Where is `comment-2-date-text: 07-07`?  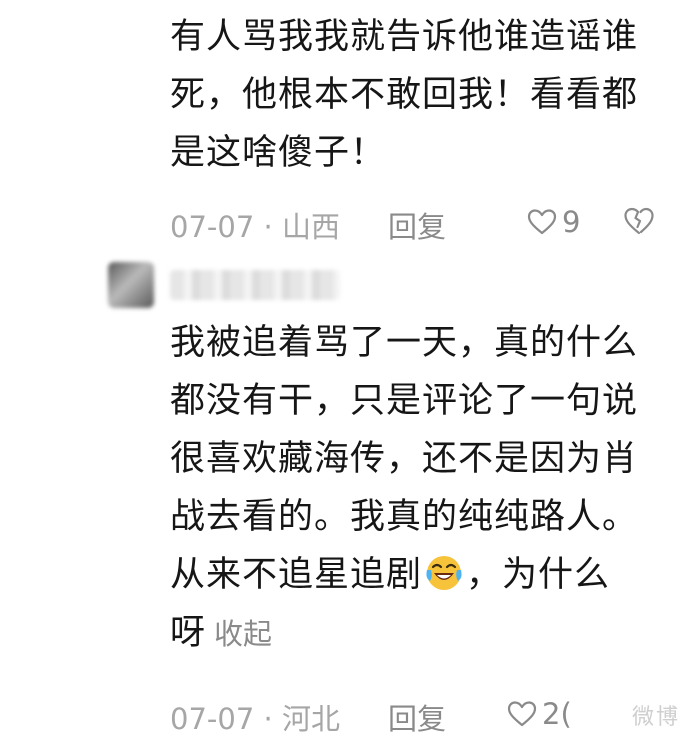 comment-2-date-text: 07-07 is located at coordinates (212, 719).